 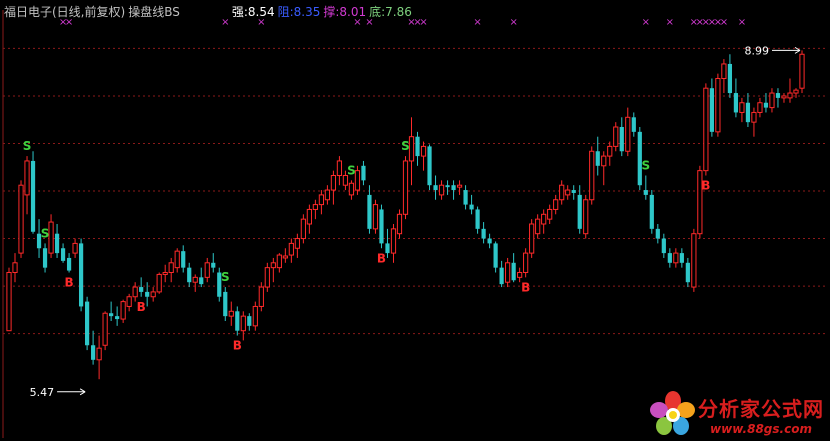 What do you see at coordinates (761, 408) in the screenshot?
I see `watermark-text: 分析家公式网` at bounding box center [761, 408].